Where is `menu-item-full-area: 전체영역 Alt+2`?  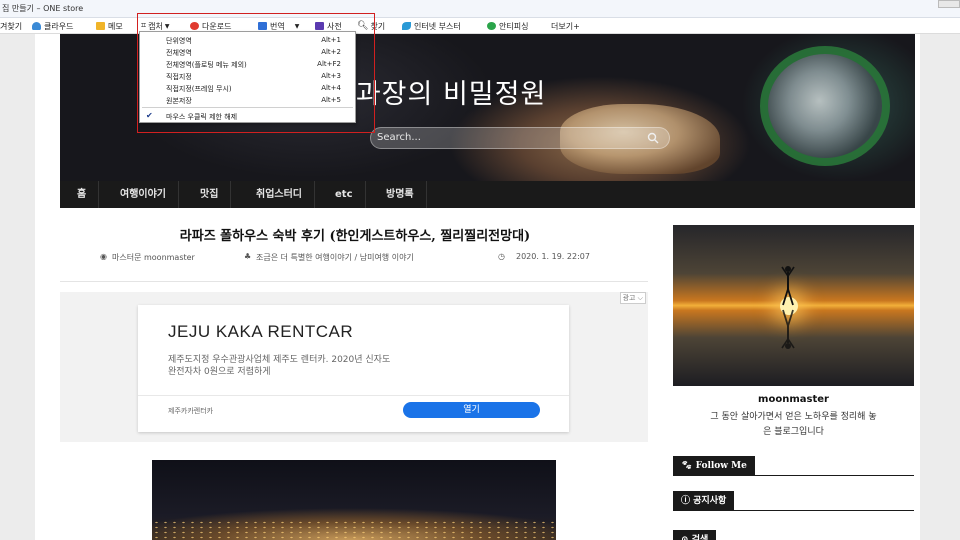
menu-item-full-area: 전체영역 Alt+2 is located at coordinates (247, 52).